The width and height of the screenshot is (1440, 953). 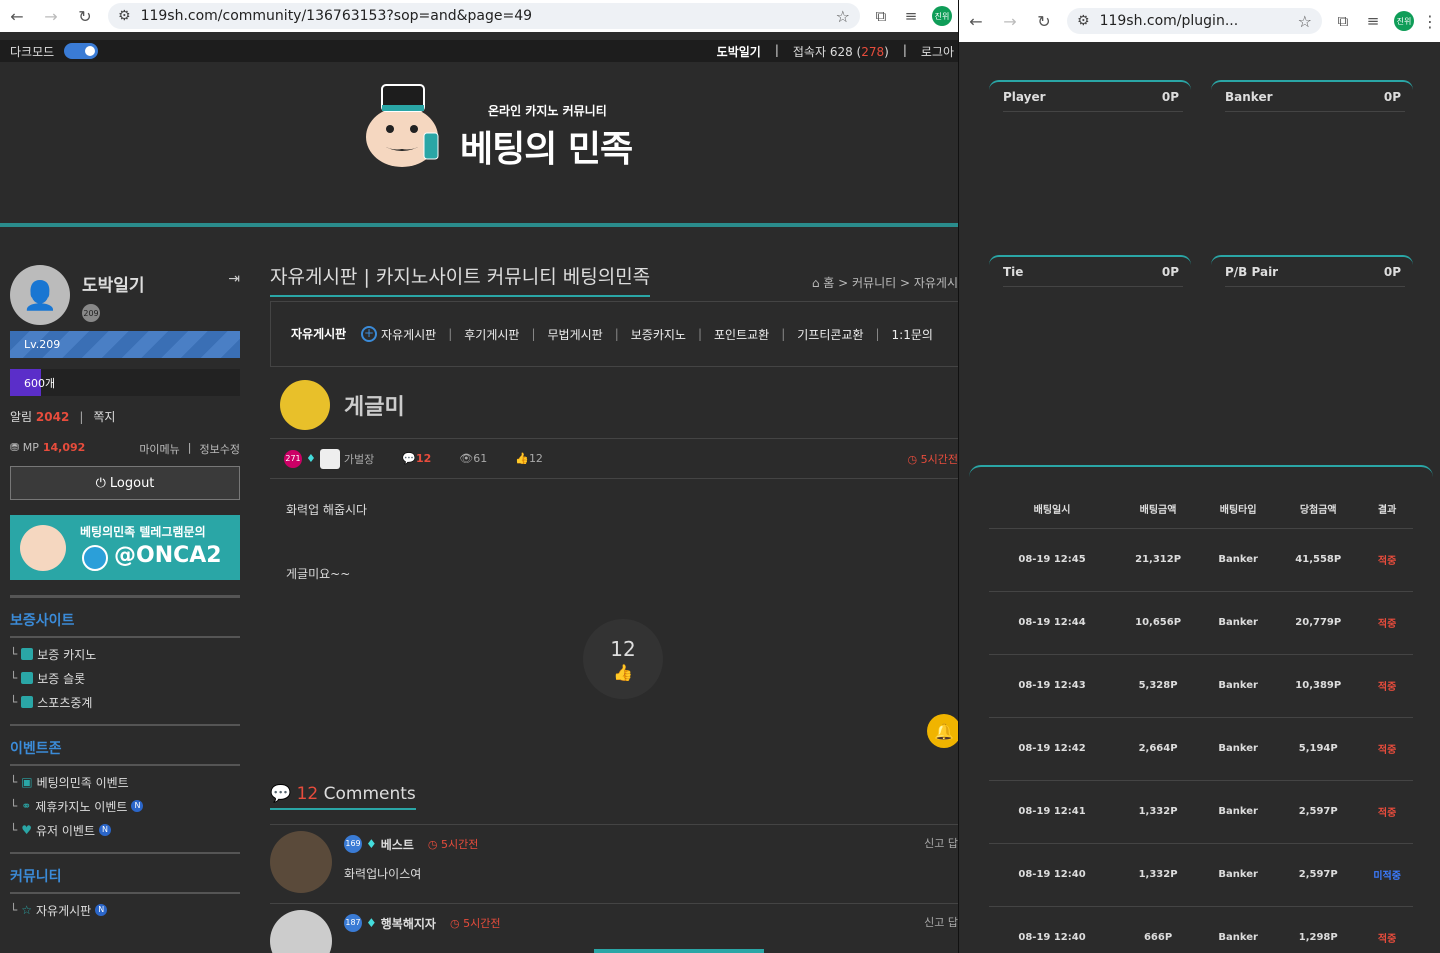 I want to click on cell-time: 08-19 12:42, so click(x=1052, y=749).